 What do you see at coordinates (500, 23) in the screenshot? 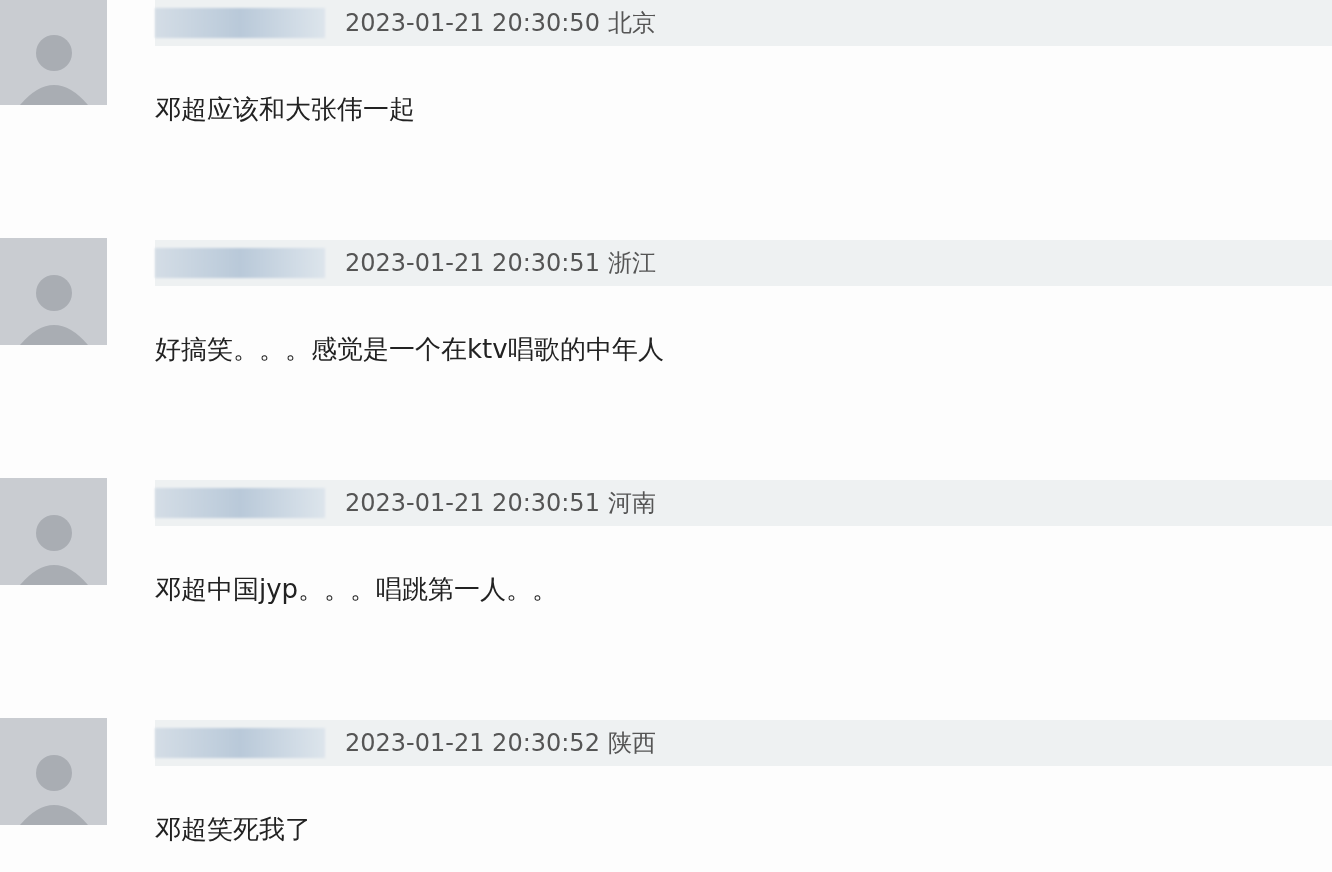
I see `comment-timestamp: 2023-01-21 20:30:50 北京` at bounding box center [500, 23].